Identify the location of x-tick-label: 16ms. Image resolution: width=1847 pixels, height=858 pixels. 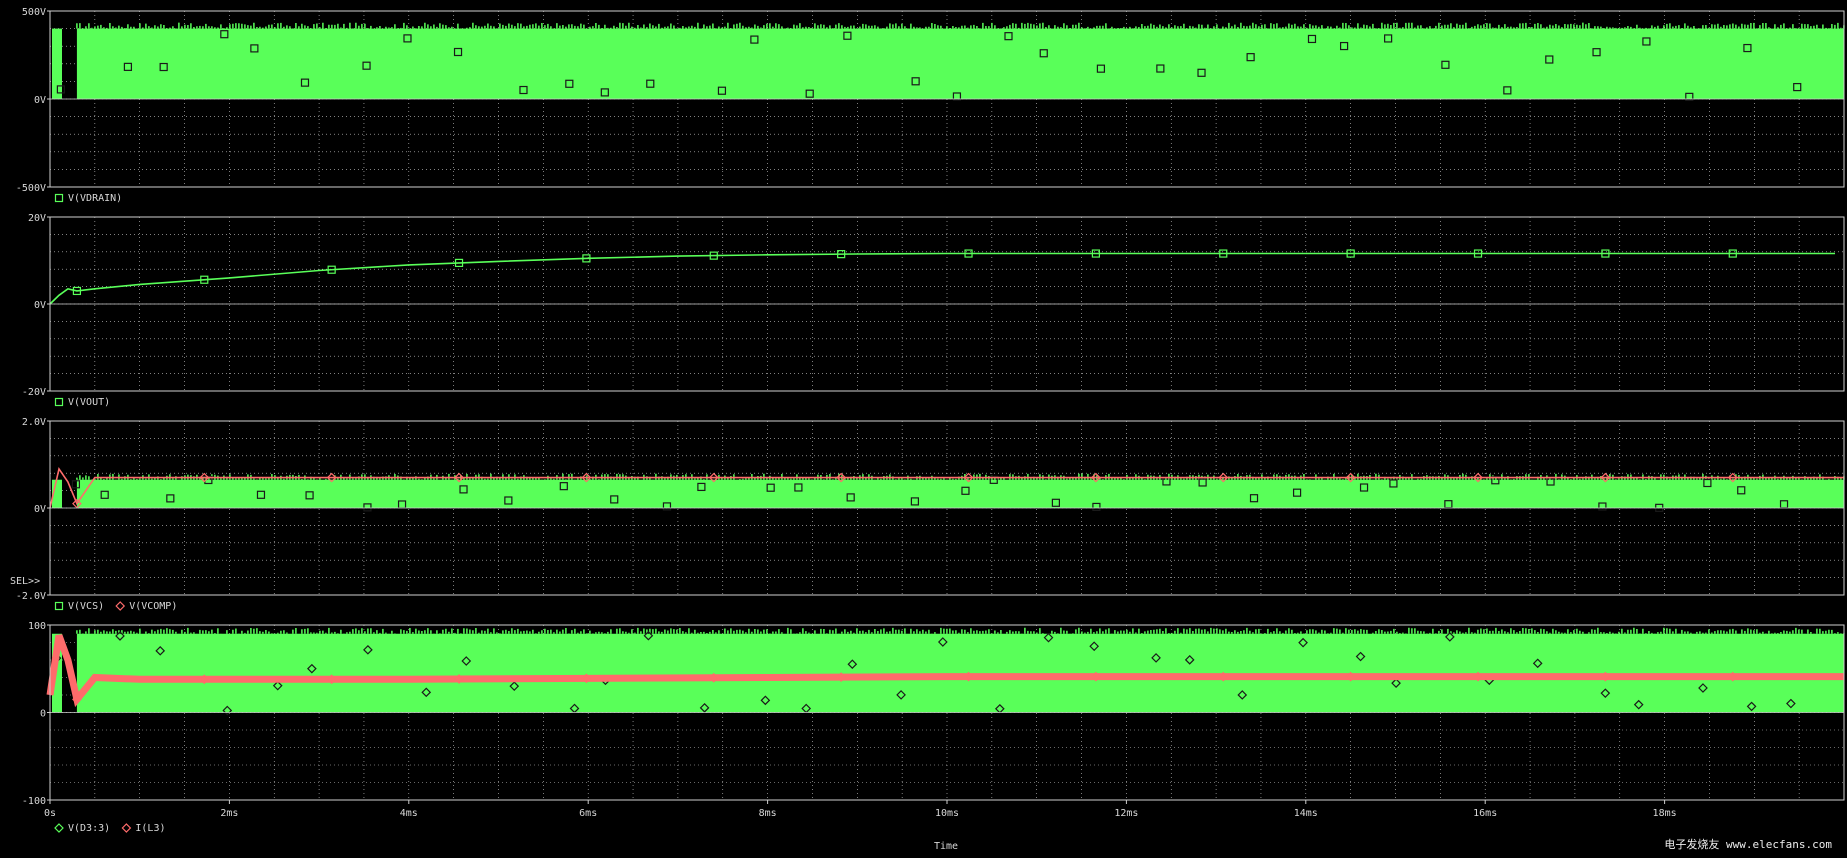
(1485, 813).